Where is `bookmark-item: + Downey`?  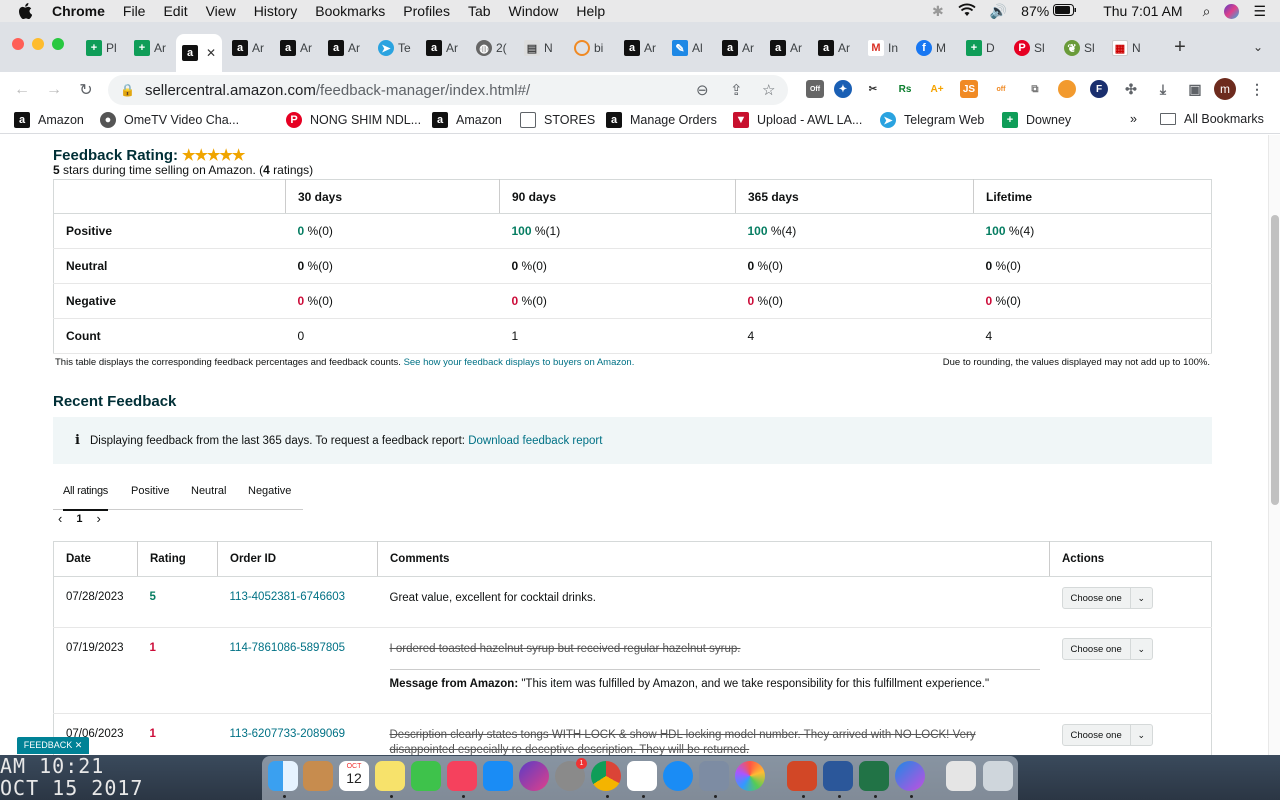
bookmark-item: + Downey is located at coordinates (1036, 120).